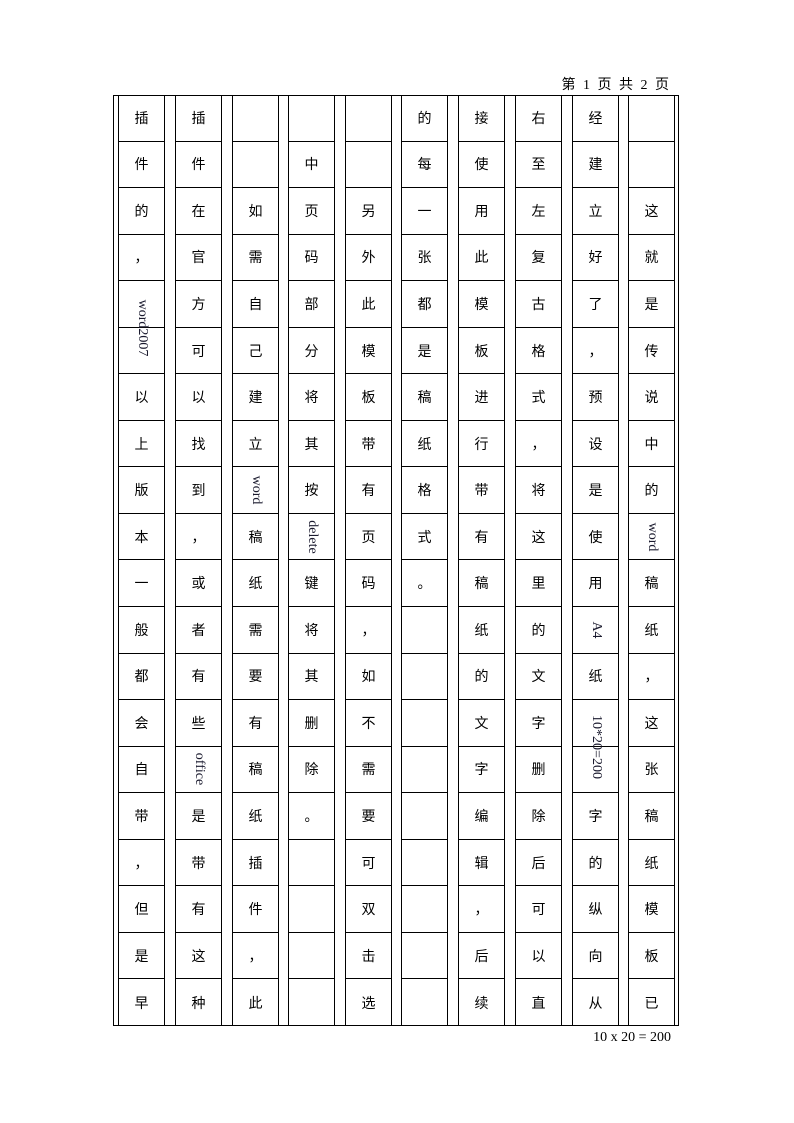  What do you see at coordinates (481, 444) in the screenshot?
I see `cell-text: 行` at bounding box center [481, 444].